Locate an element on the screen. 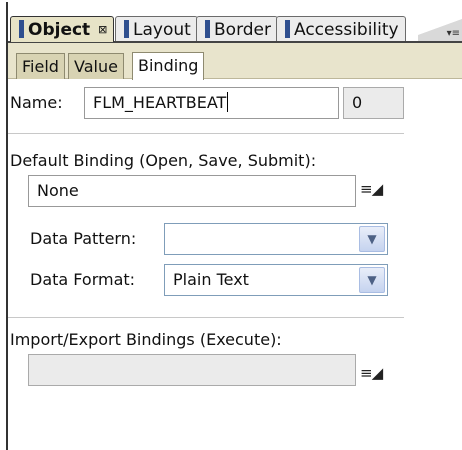 This screenshot has height=450, width=462. tab-overflow-button: ▾≡ is located at coordinates (440, 29).